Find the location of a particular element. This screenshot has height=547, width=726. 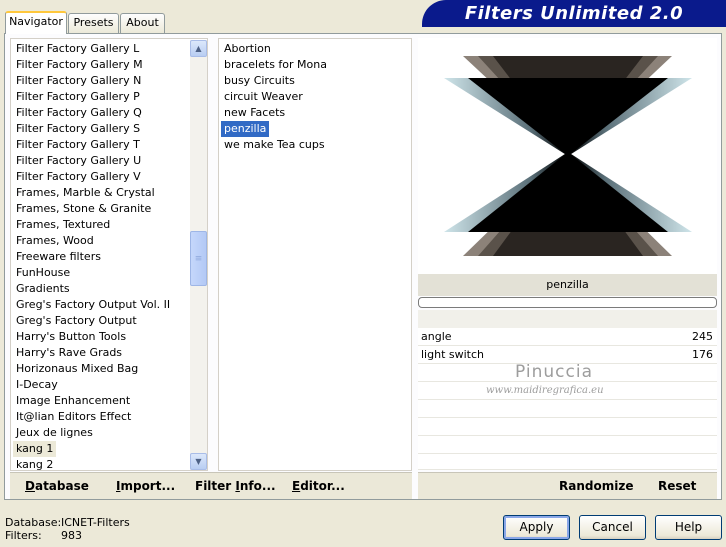

button-label-prefix: Filter is located at coordinates (215, 486).